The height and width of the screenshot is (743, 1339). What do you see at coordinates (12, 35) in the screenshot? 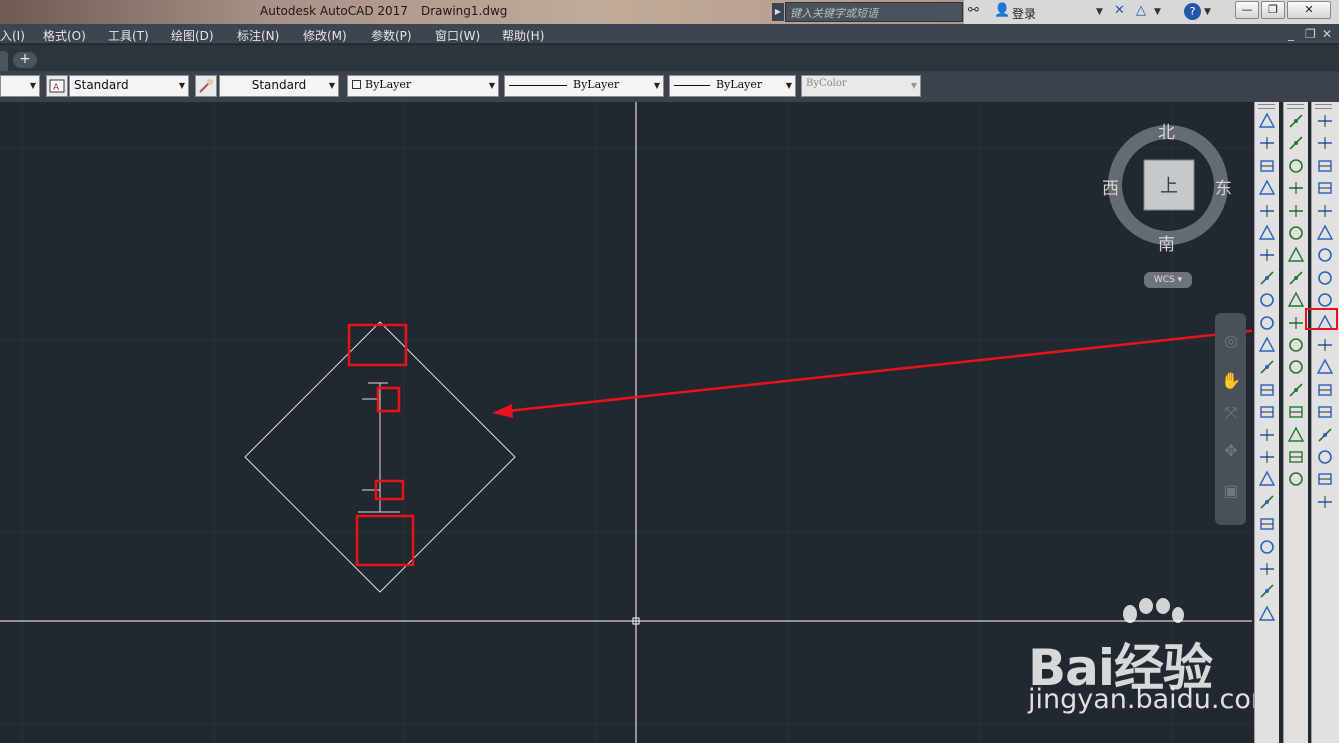
I see `menu-insert: 入(I)` at bounding box center [12, 35].